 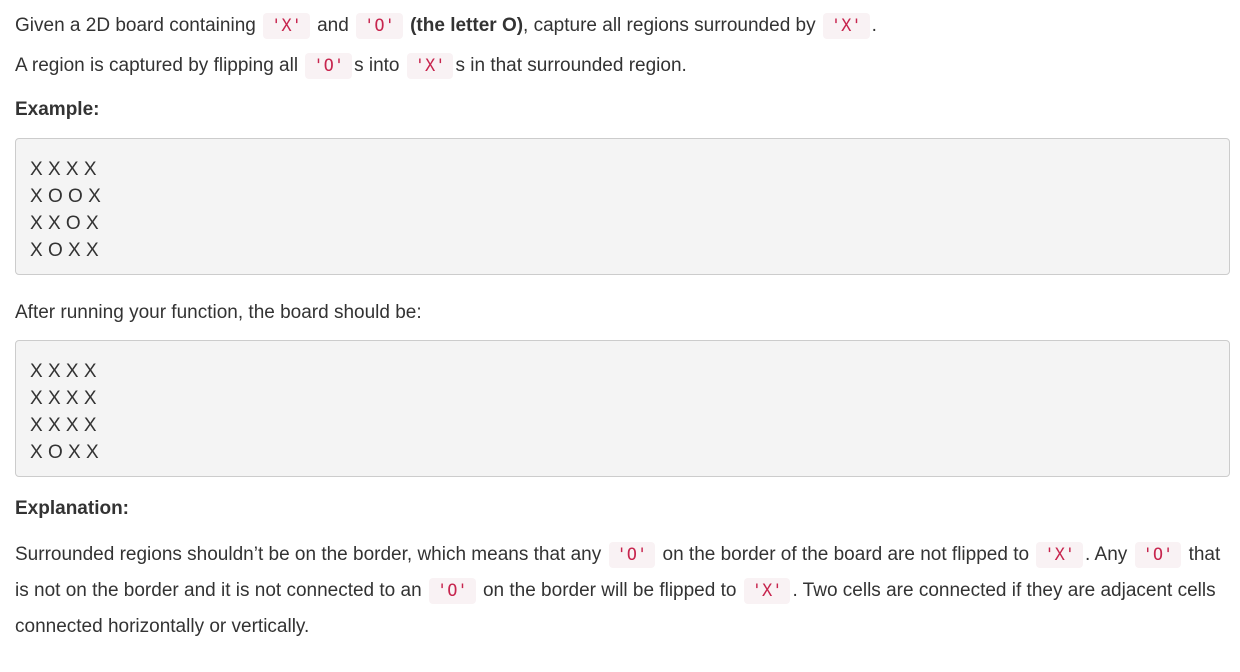 I want to click on intro-text-2: and, so click(x=333, y=25).